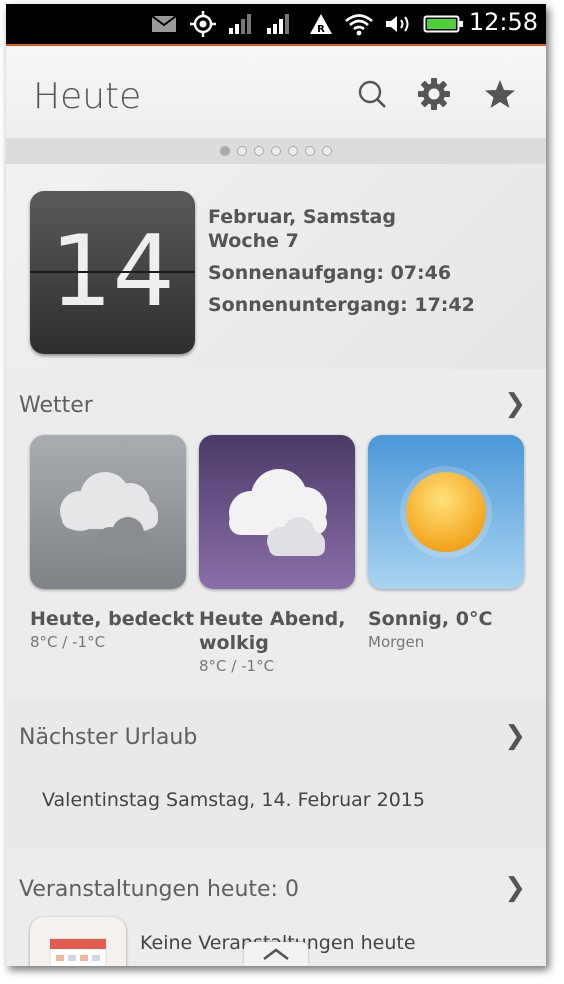 Image resolution: width=564 pixels, height=984 pixels. I want to click on favorite-button, so click(500, 94).